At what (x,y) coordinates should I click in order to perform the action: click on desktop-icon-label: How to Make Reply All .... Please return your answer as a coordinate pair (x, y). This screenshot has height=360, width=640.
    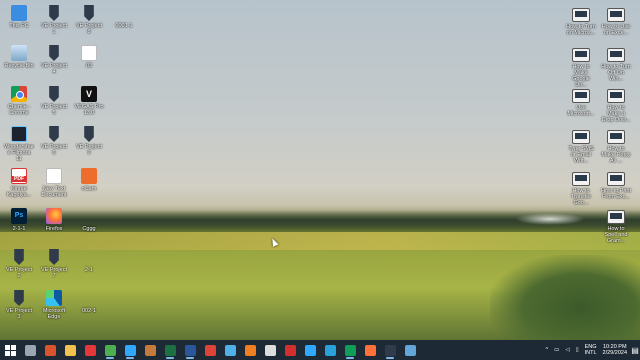
    Looking at the image, I should click on (616, 155).